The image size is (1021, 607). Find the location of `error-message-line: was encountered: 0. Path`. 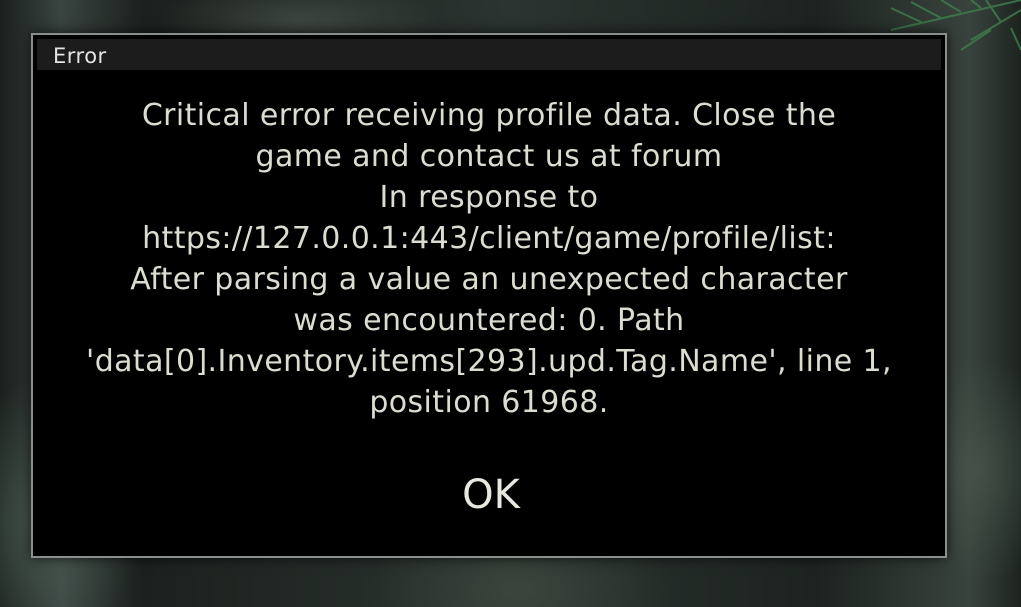

error-message-line: was encountered: 0. Path is located at coordinates (489, 320).